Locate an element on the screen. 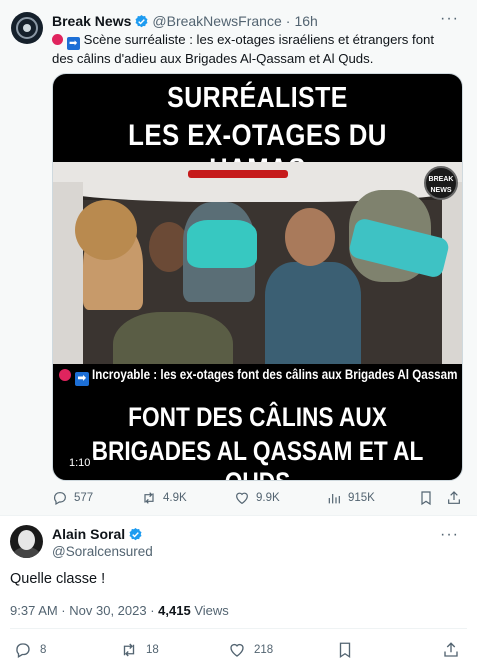  video-duration: 1:10 is located at coordinates (80, 463).